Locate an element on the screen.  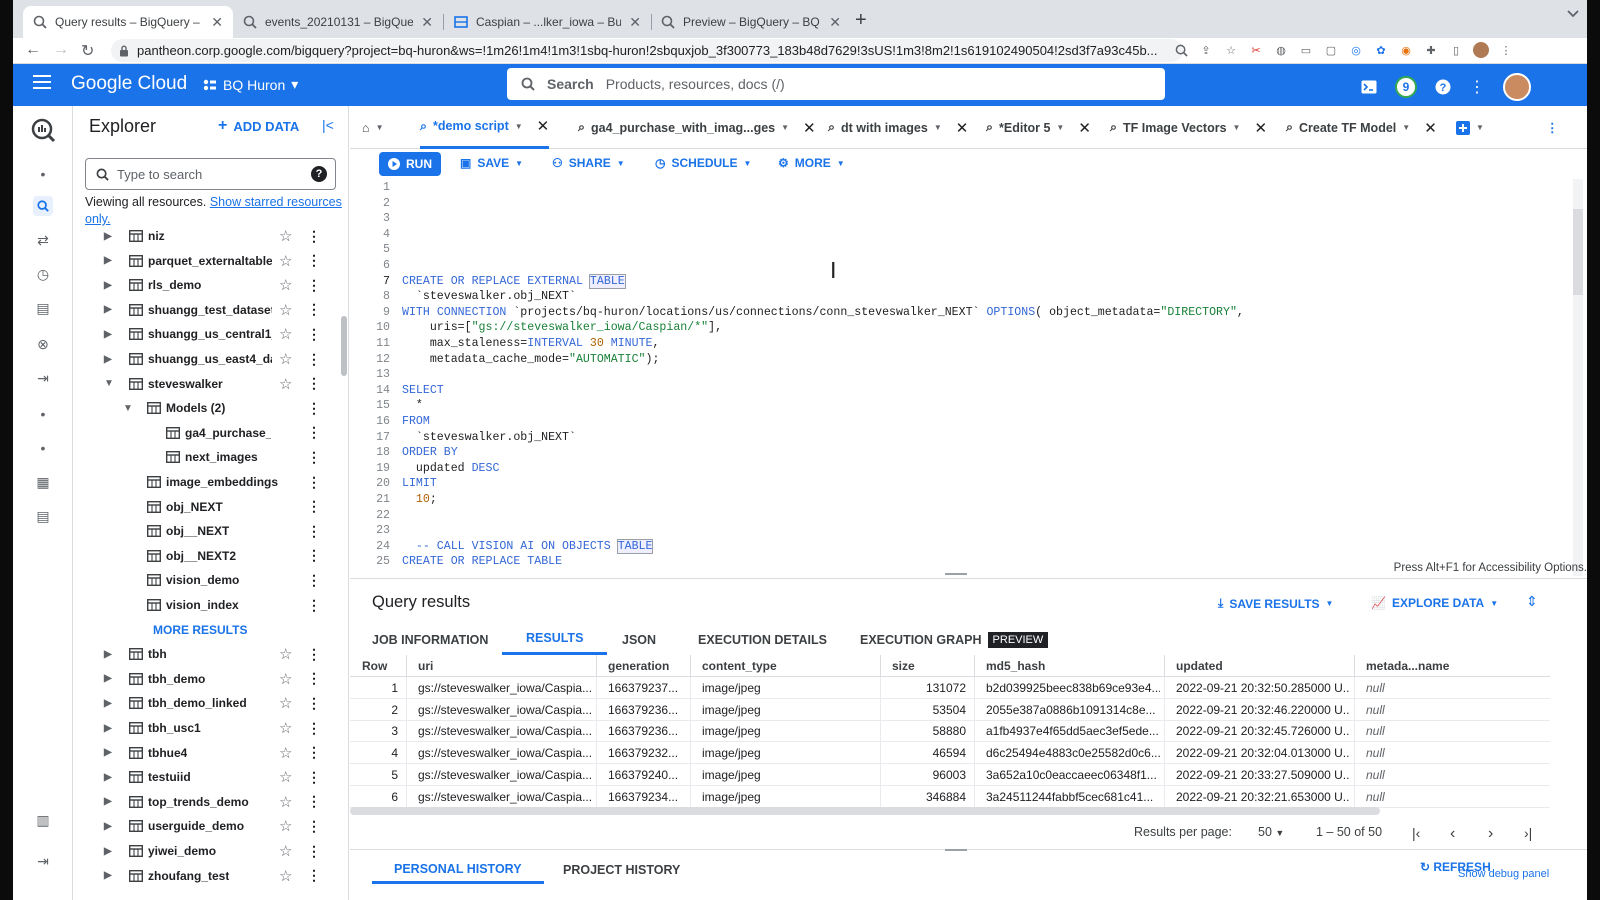
google-cloud-logo: Google Cloud is located at coordinates (129, 84).